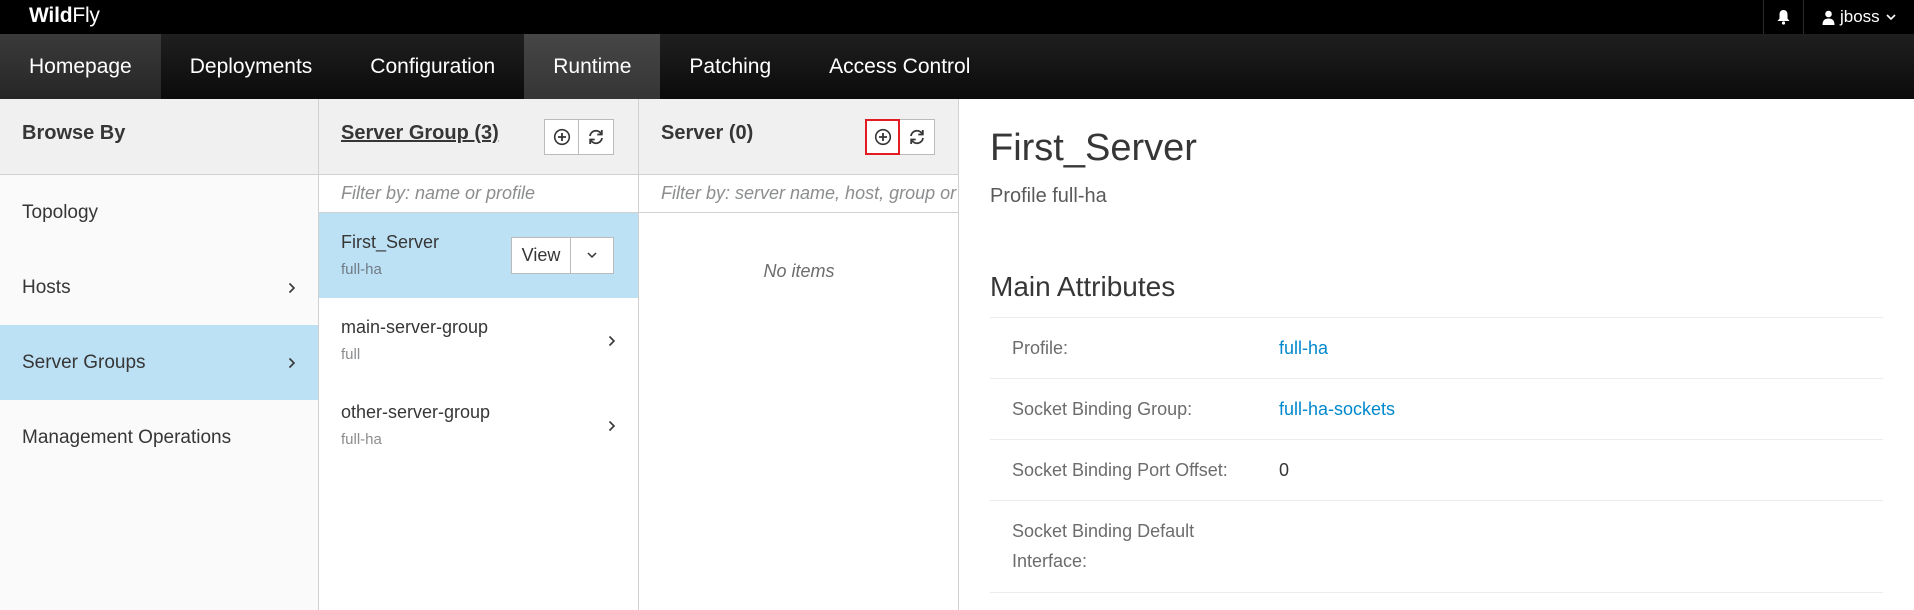  What do you see at coordinates (1303, 348) in the screenshot?
I see `profile-link: full-ha` at bounding box center [1303, 348].